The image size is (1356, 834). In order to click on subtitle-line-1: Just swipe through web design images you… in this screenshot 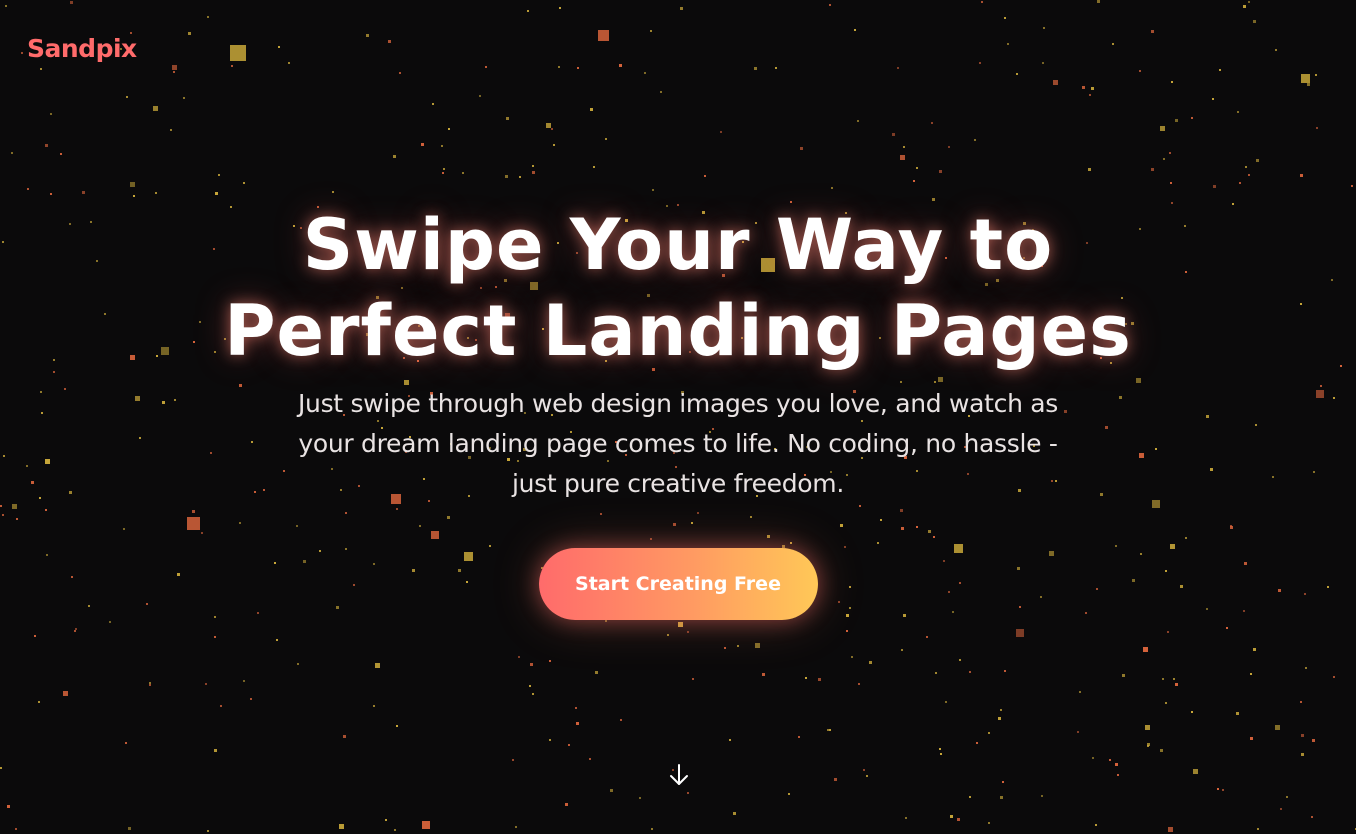, I will do `click(678, 403)`.